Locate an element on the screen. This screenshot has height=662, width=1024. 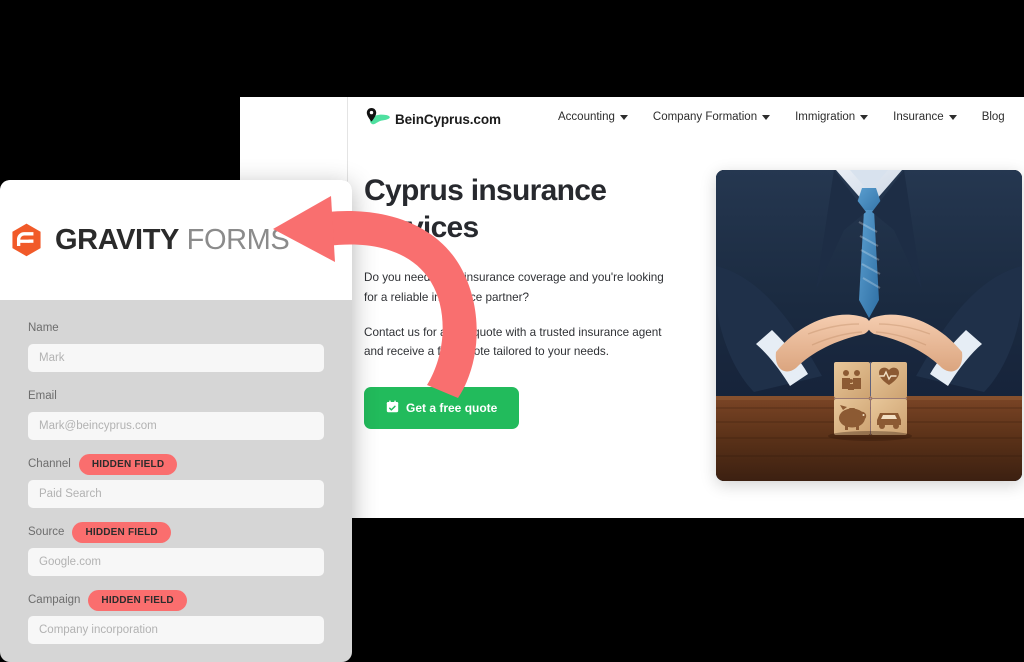
nav-item-label: Insurance is located at coordinates (918, 117).